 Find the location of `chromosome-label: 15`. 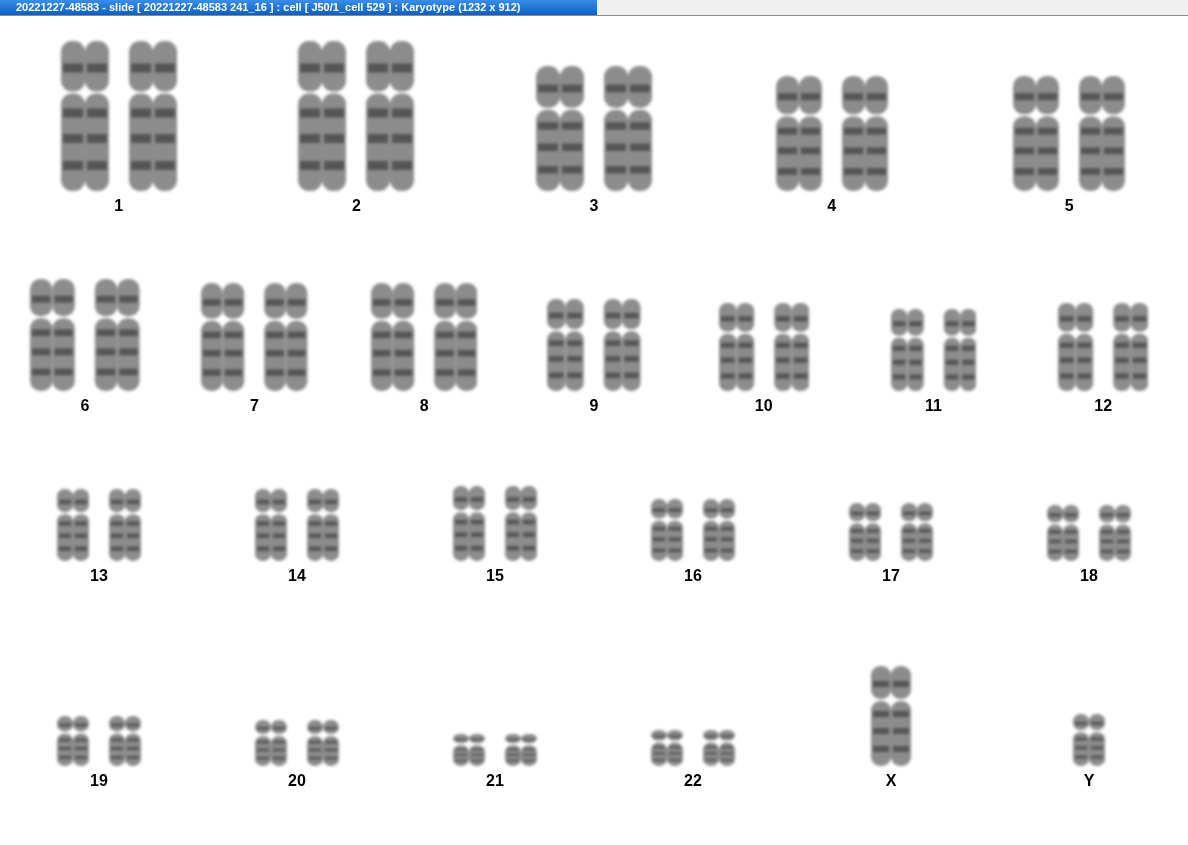

chromosome-label: 15 is located at coordinates (495, 576).